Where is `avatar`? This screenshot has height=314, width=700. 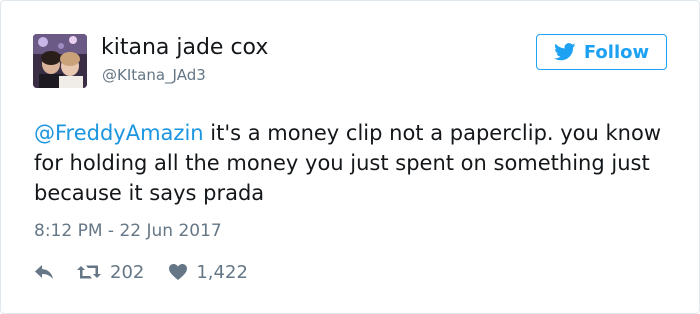 avatar is located at coordinates (60, 61).